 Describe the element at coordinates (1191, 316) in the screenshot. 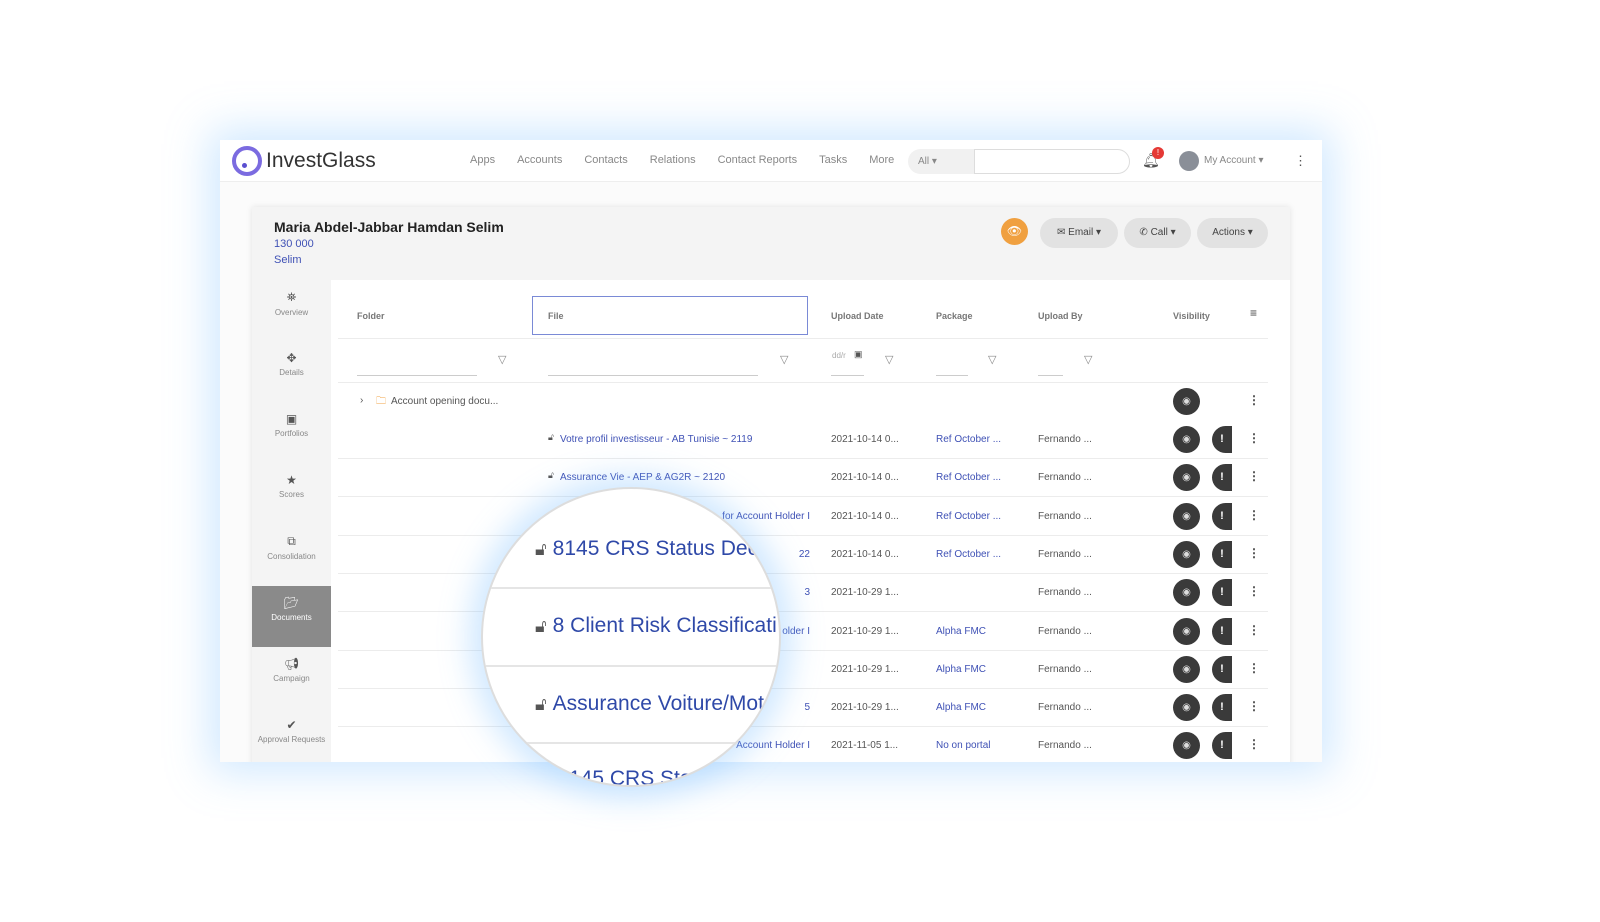

I see `header-visibility: Visibility` at that location.